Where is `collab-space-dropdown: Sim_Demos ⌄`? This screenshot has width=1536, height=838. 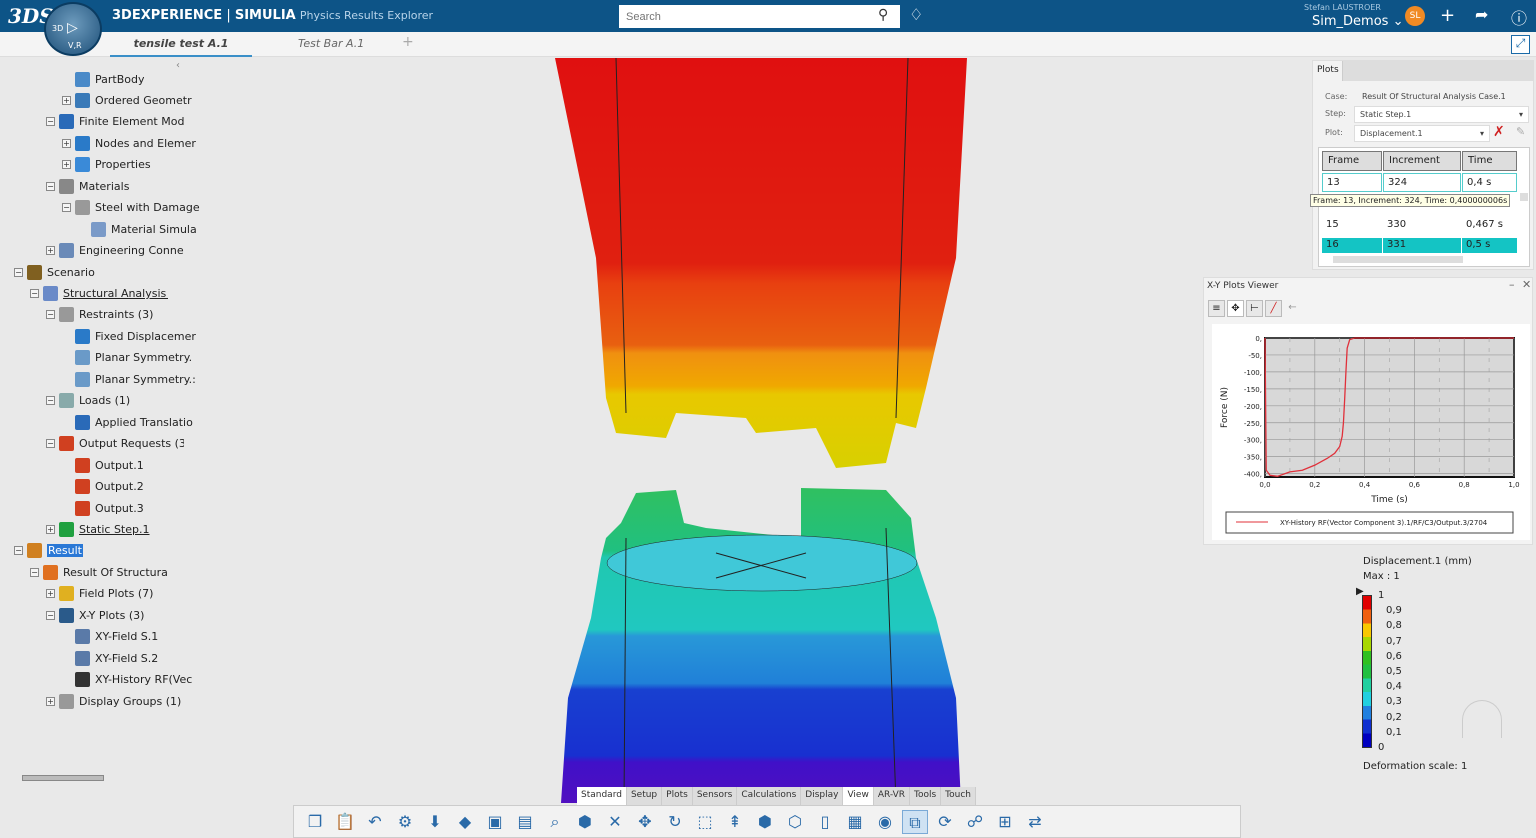 collab-space-dropdown: Sim_Demos ⌄ is located at coordinates (1357, 21).